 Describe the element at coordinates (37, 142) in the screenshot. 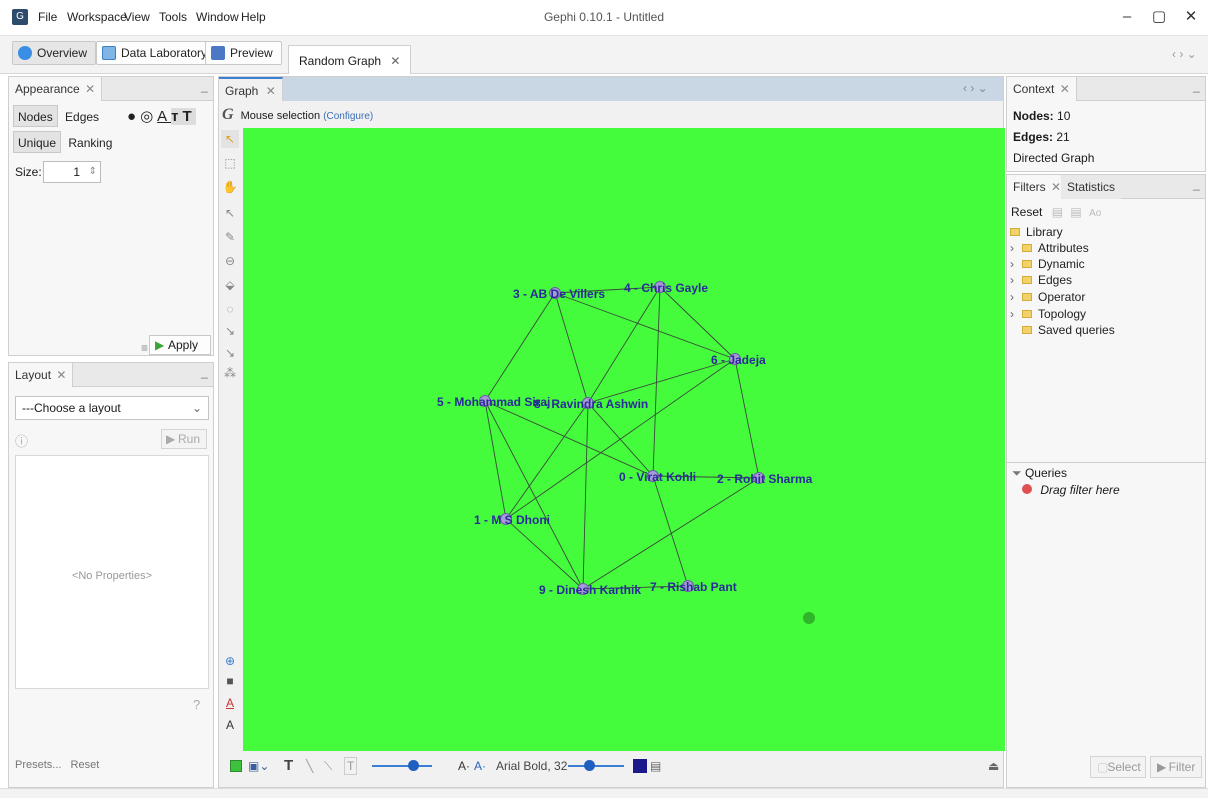

I see `tab-unique: Unique` at that location.